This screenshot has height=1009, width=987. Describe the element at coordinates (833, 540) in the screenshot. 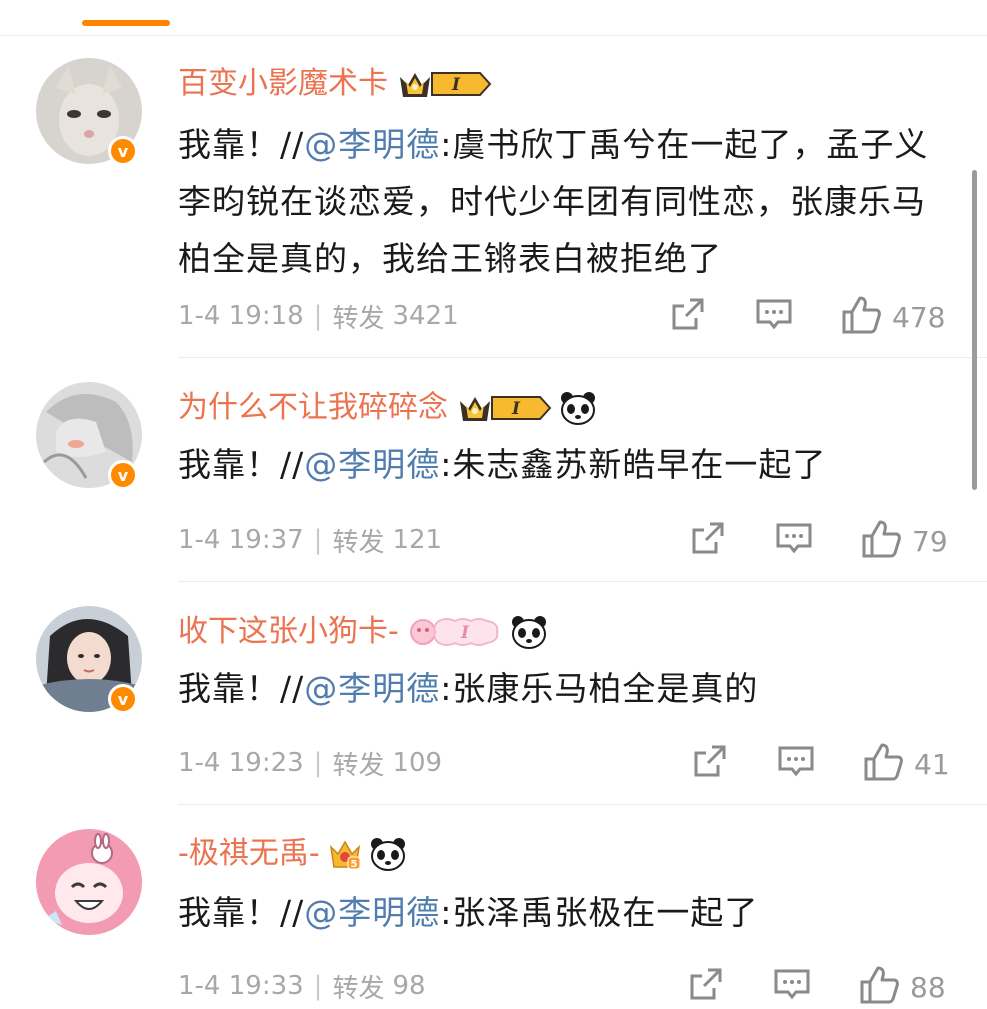

I see `comment-actions: 79` at that location.